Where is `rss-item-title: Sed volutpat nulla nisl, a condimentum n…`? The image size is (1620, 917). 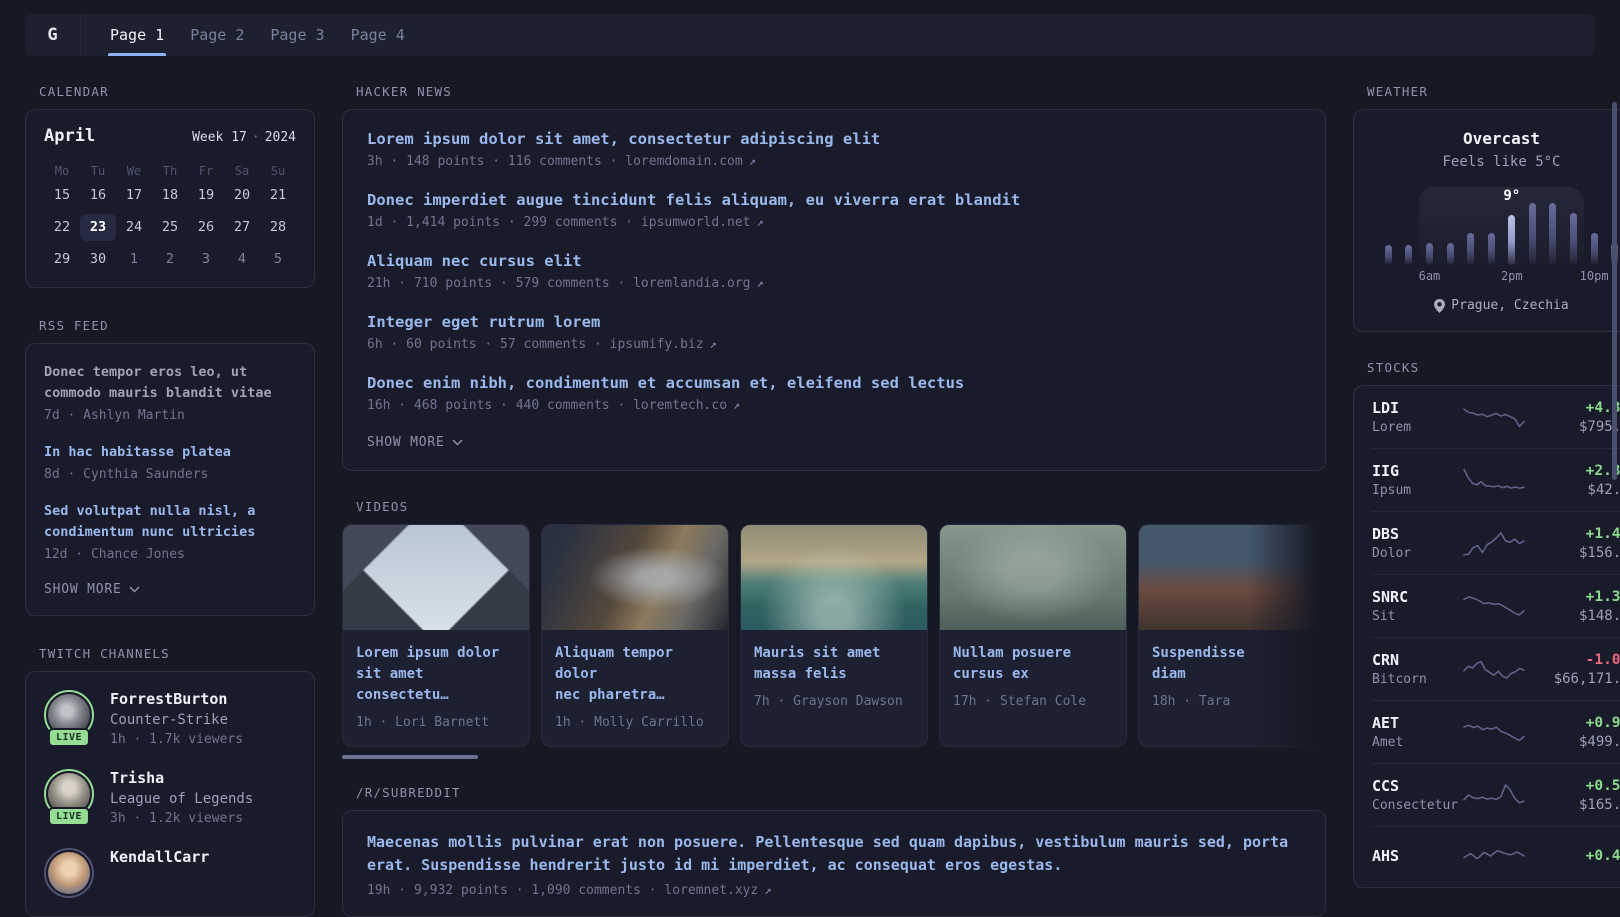
rss-item-title: Sed volutpat nulla nisl, a condimentum n… is located at coordinates (170, 522).